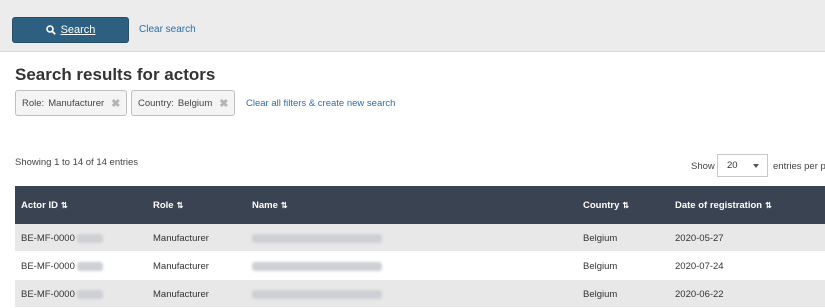  I want to click on filter-chip-value: Manufacturer, so click(76, 103).